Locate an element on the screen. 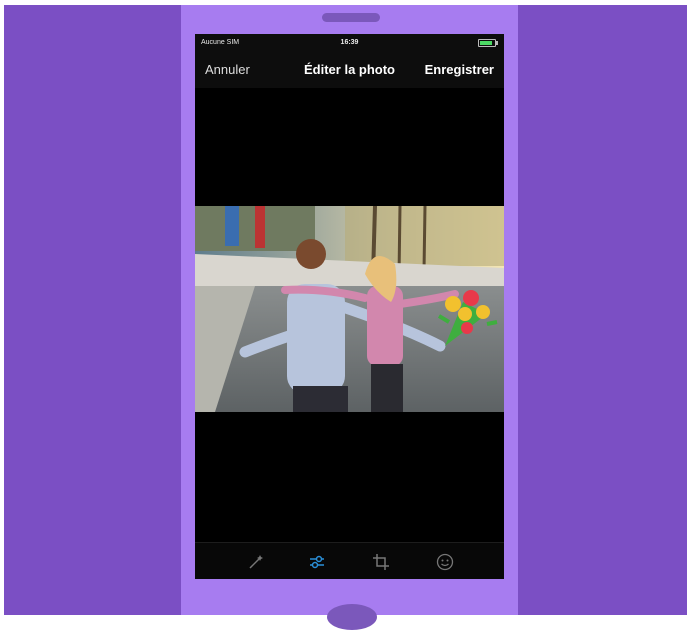 This screenshot has width=691, height=630. adjust-sliders-icon is located at coordinates (317, 562).